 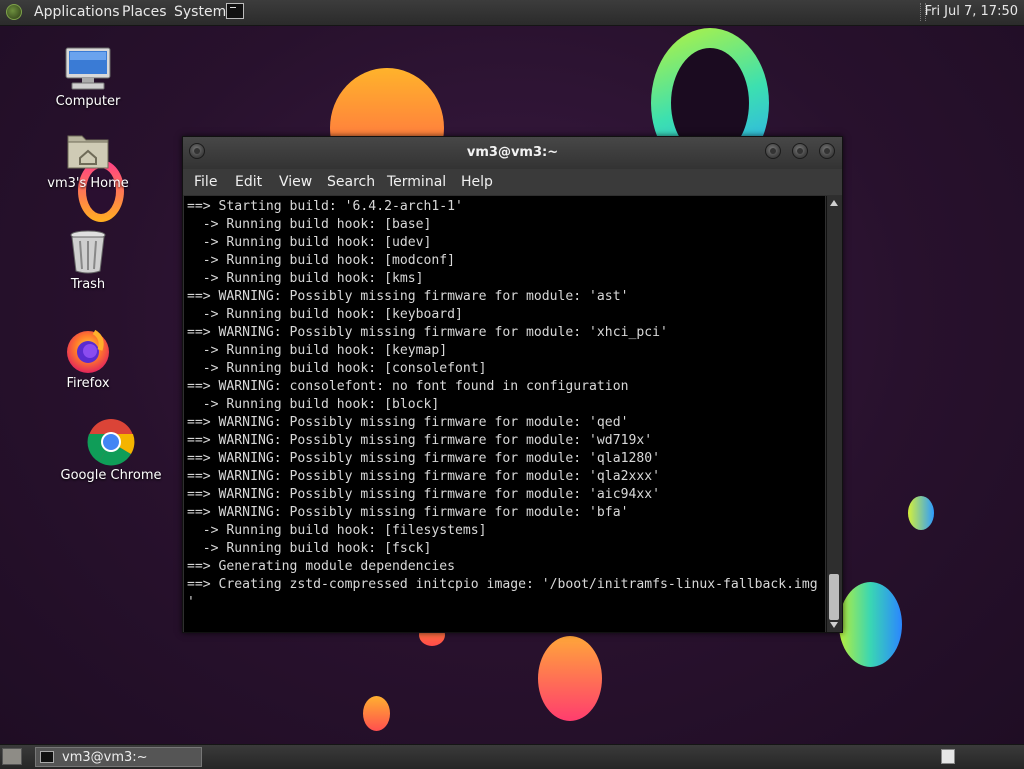 What do you see at coordinates (88, 183) in the screenshot?
I see `desktop-icon-label: vm3's Home` at bounding box center [88, 183].